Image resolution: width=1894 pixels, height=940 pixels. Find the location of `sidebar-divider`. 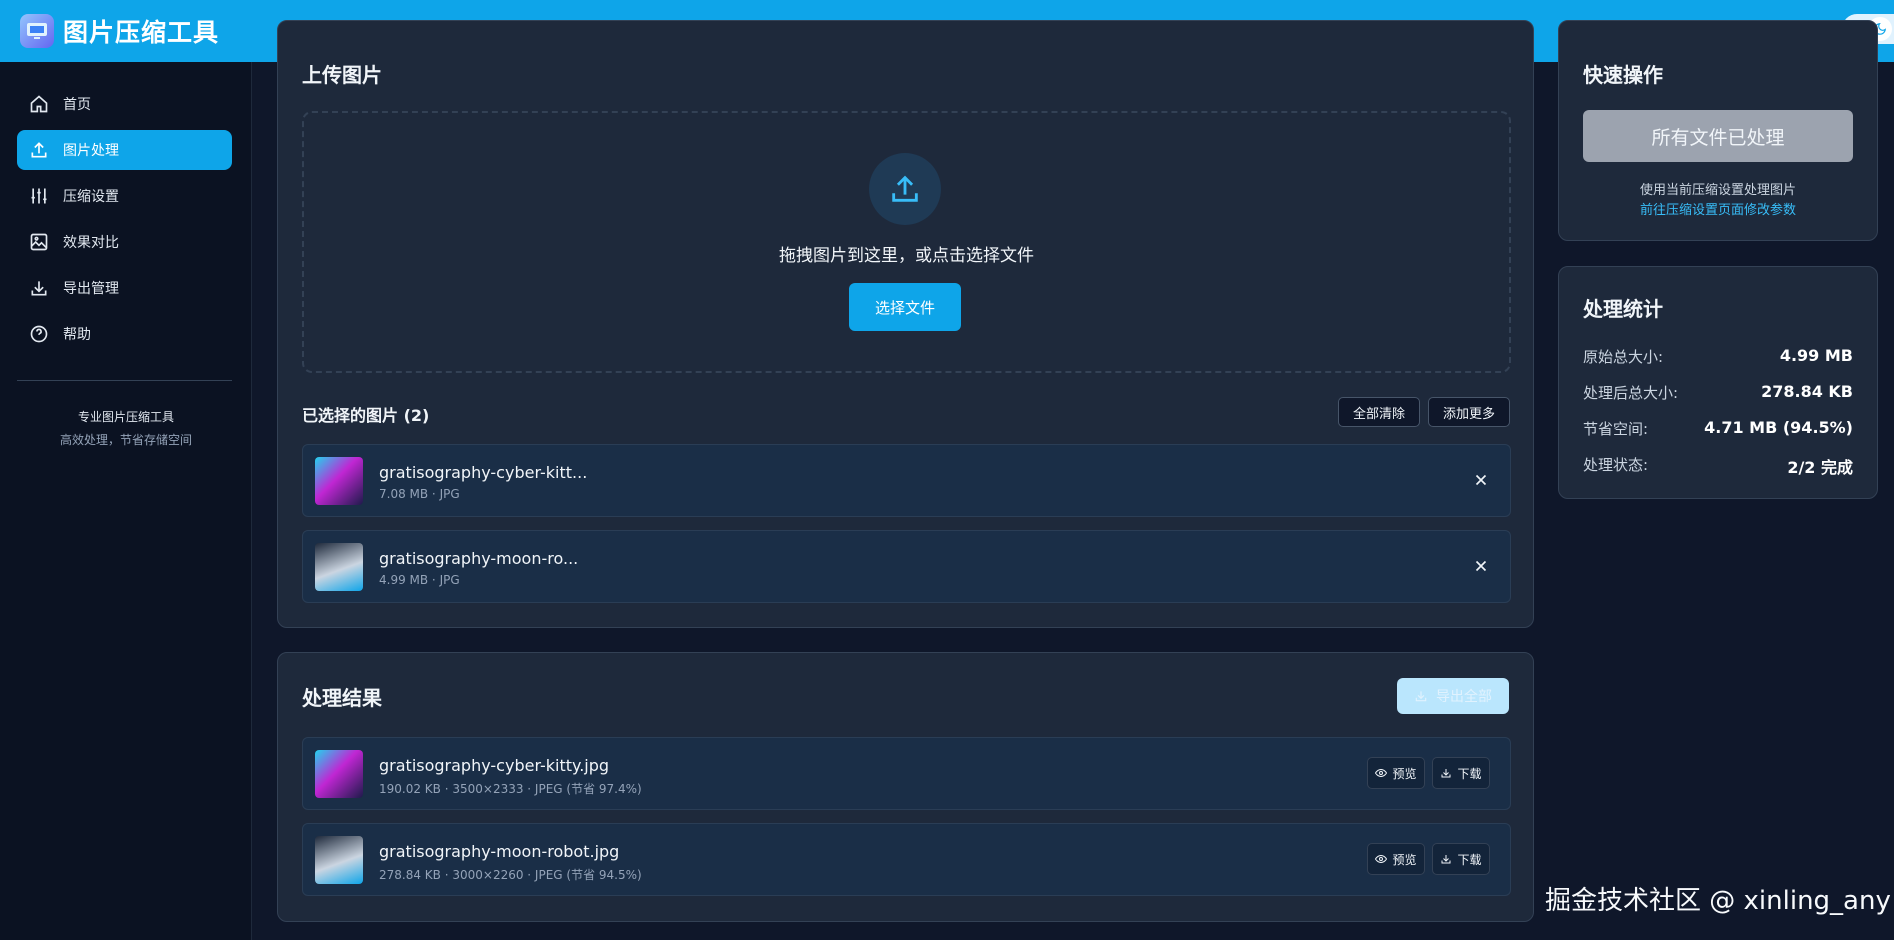

sidebar-divider is located at coordinates (124, 380).